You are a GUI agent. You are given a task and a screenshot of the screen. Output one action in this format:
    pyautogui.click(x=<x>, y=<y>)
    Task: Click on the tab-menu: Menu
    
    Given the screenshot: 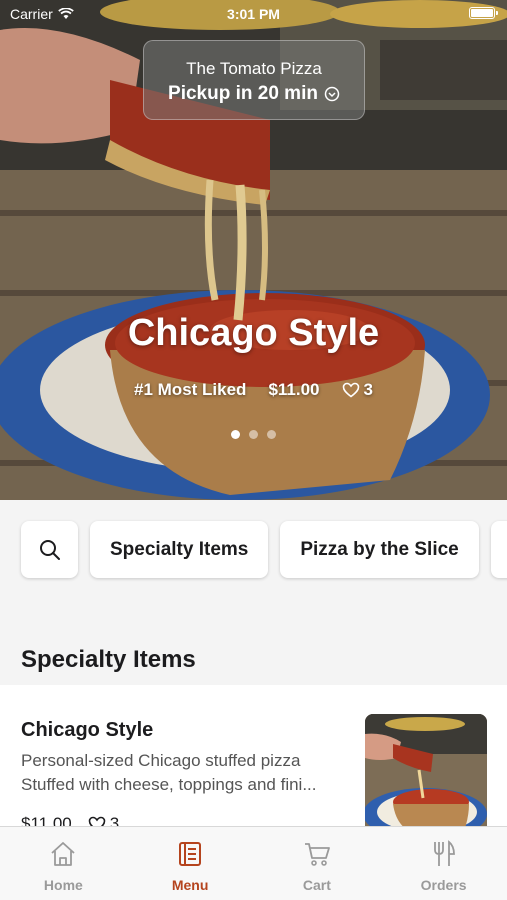 What is the action you would take?
    pyautogui.click(x=190, y=863)
    